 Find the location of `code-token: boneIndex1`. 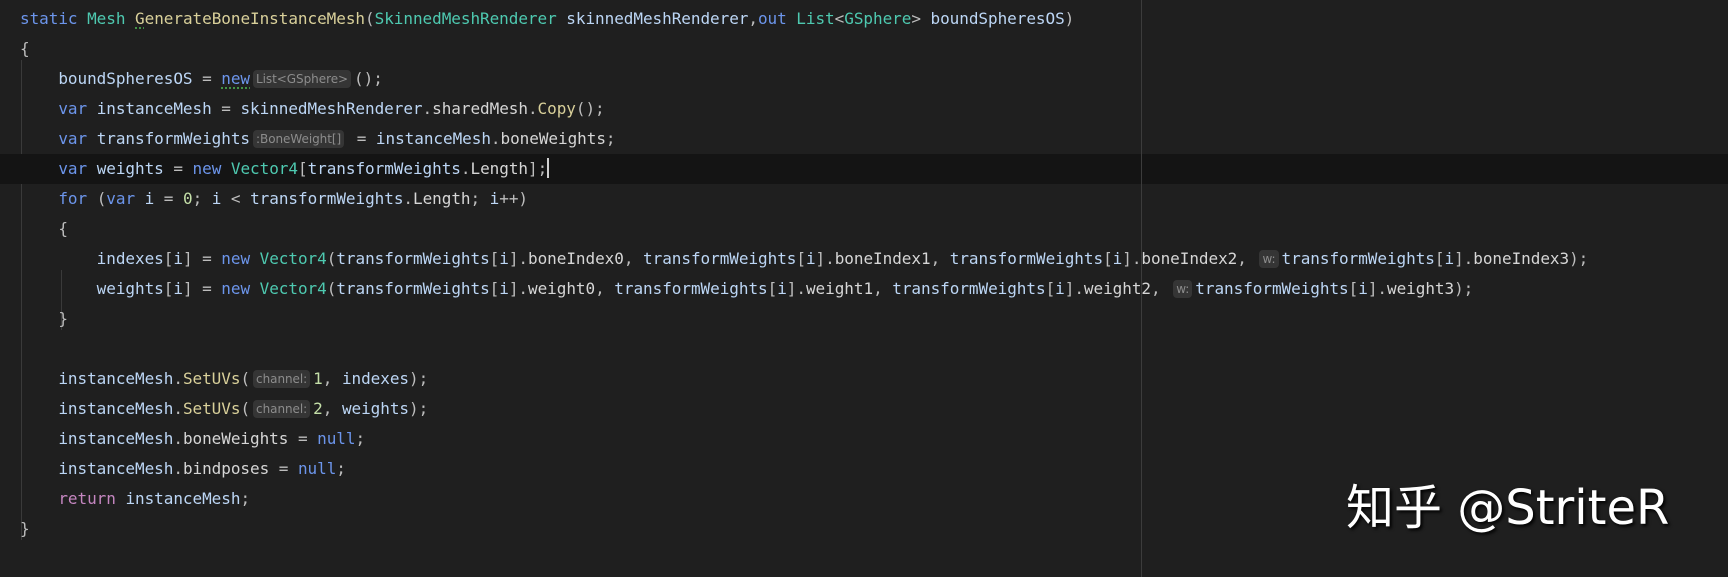

code-token: boneIndex1 is located at coordinates (882, 258).